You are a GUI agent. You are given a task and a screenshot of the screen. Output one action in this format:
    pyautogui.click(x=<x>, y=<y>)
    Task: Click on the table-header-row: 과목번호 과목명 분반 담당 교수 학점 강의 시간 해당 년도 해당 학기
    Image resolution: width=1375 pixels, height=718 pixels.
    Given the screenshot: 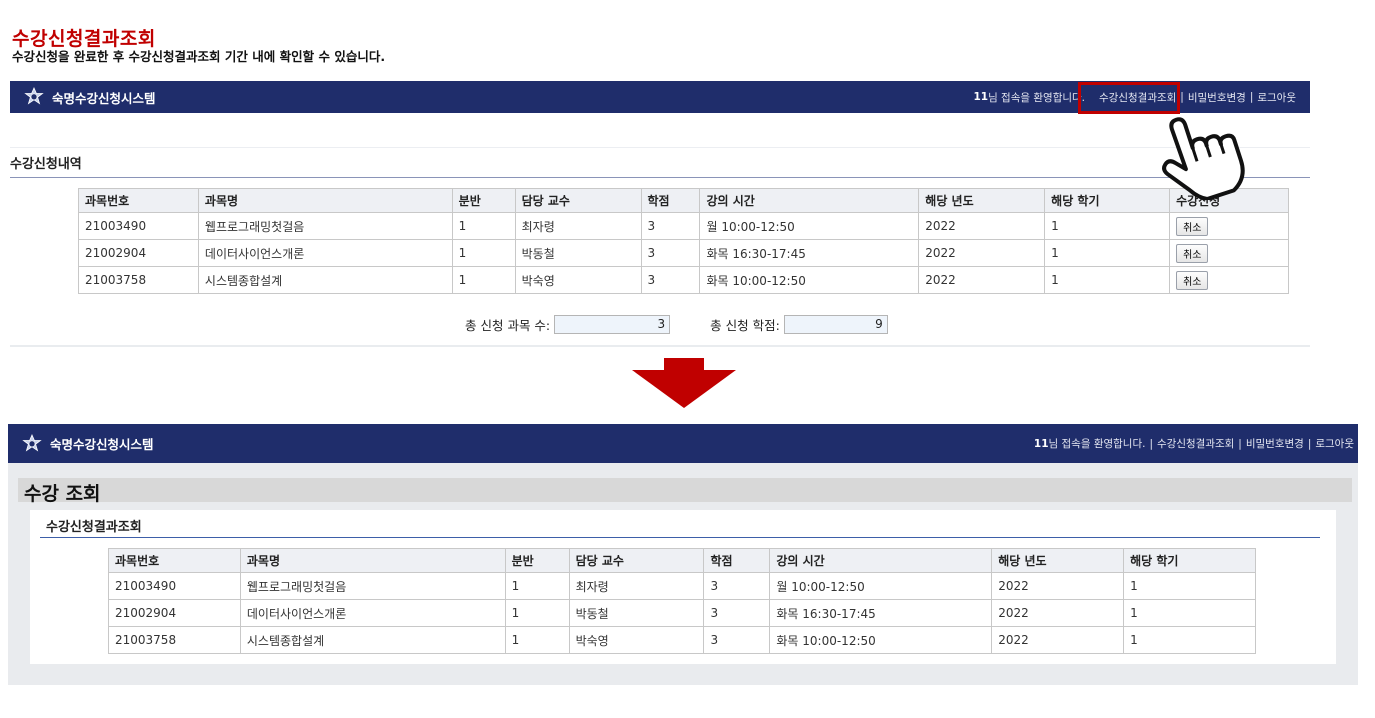 What is the action you would take?
    pyautogui.click(x=682, y=560)
    